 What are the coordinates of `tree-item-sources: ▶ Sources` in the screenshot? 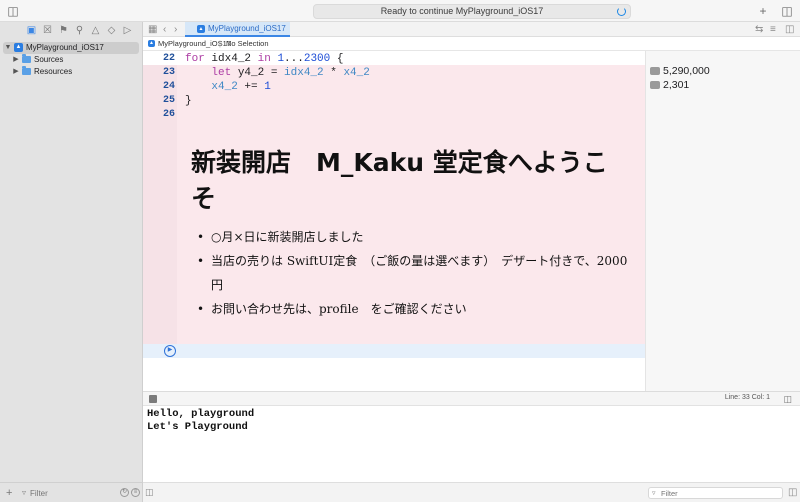 It's located at (71, 60).